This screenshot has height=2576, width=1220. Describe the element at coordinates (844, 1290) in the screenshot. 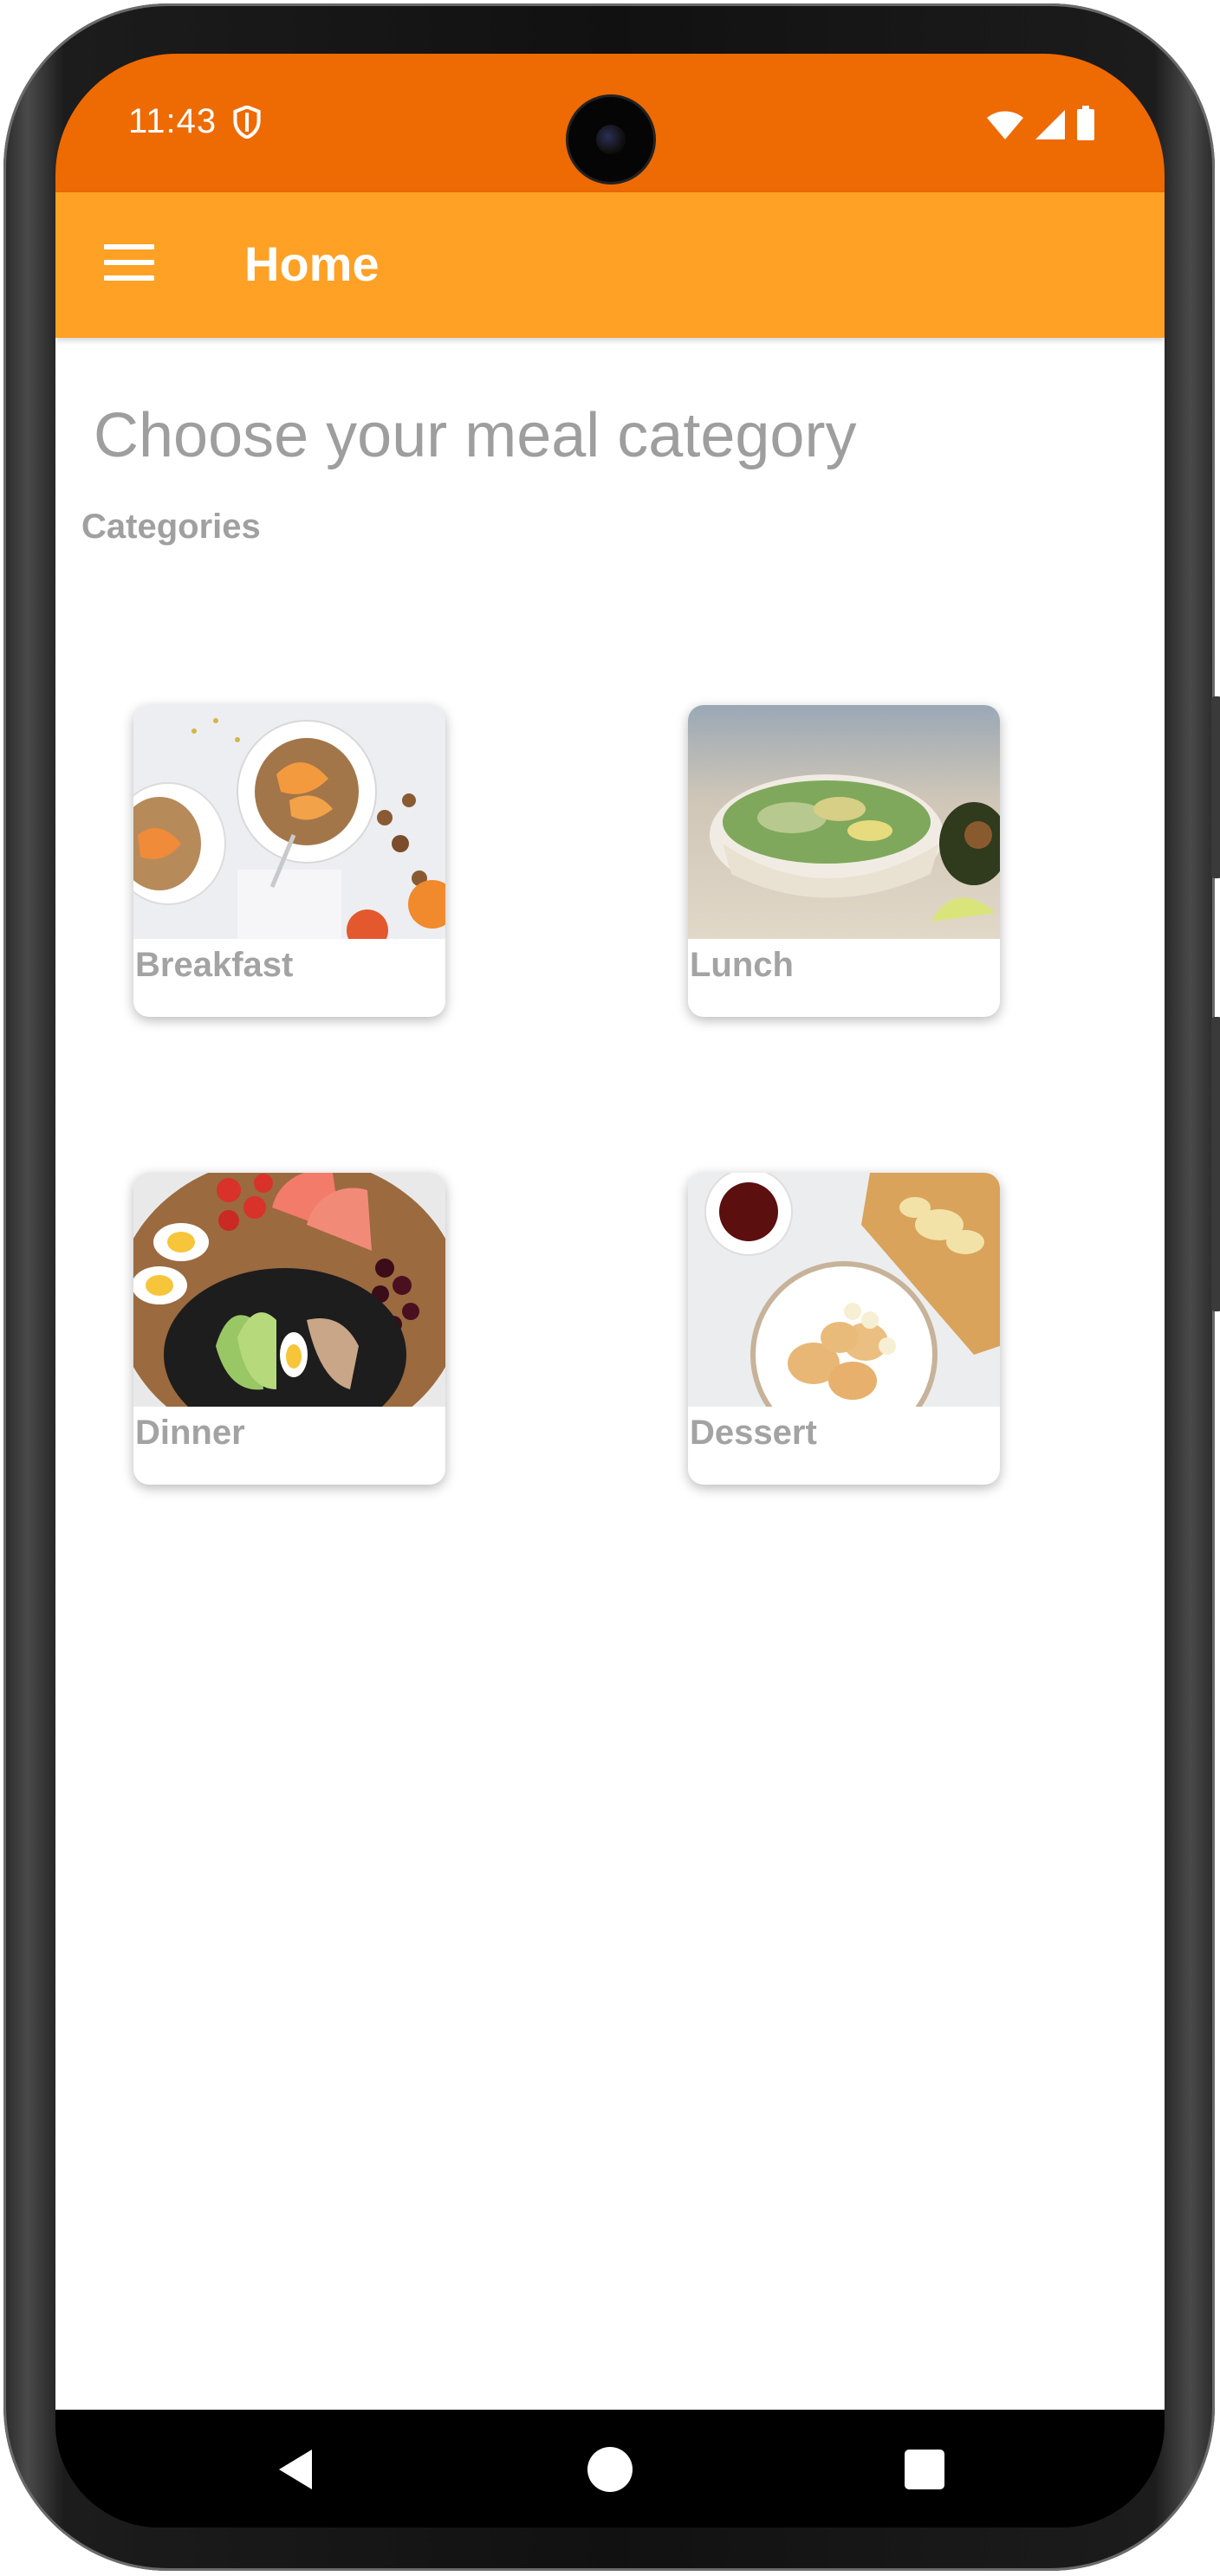

I see `pancakes-banana-photo` at that location.